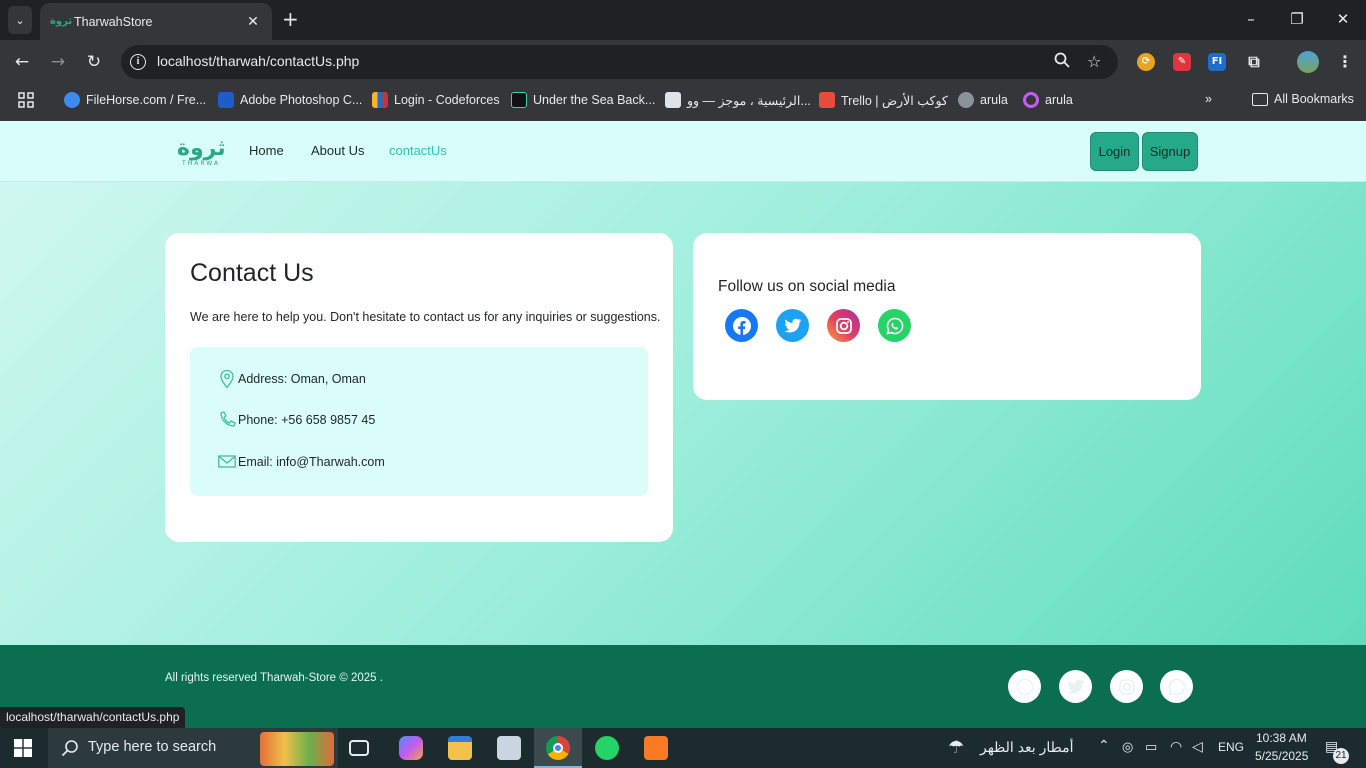 Image resolution: width=1366 pixels, height=768 pixels. What do you see at coordinates (296, 420) in the screenshot?
I see `phone-row: Phone: +56 658 9857 45` at bounding box center [296, 420].